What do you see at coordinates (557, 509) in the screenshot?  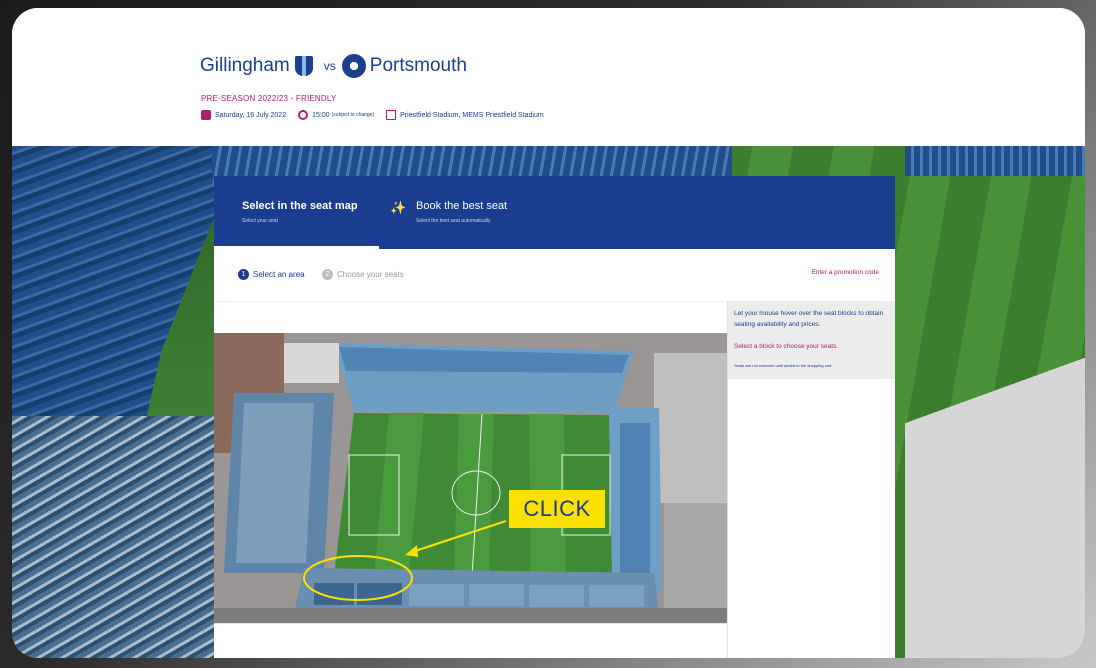 I see `click-callout-label: CLICK` at bounding box center [557, 509].